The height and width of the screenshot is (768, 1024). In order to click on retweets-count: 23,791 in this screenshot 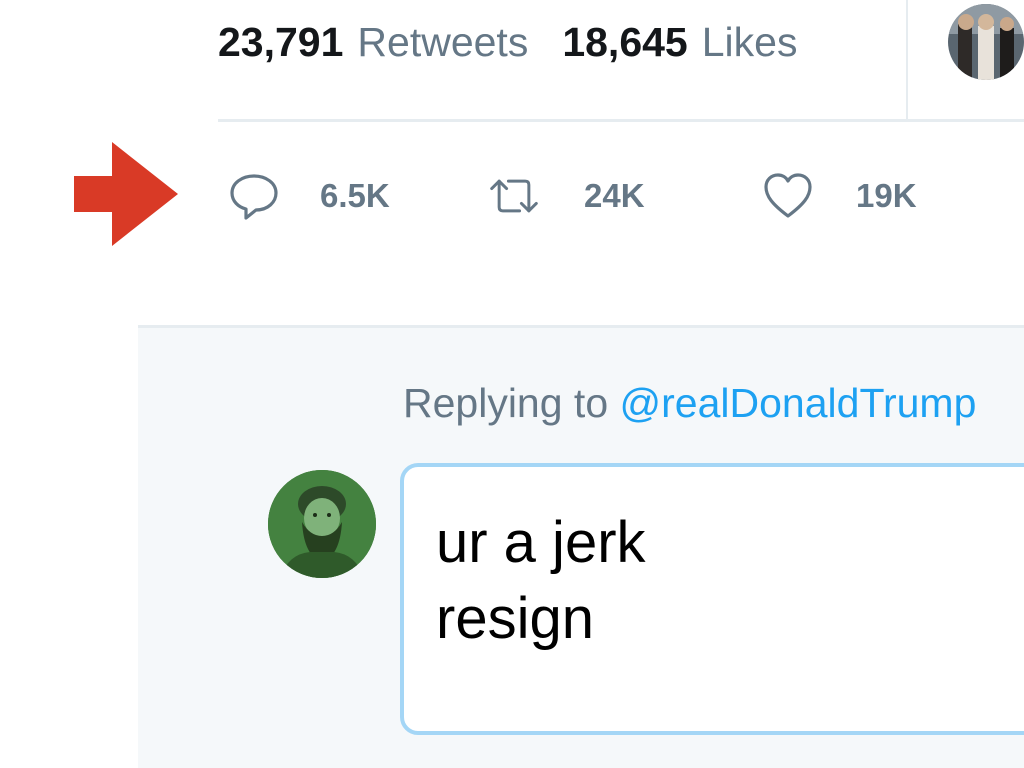, I will do `click(281, 41)`.